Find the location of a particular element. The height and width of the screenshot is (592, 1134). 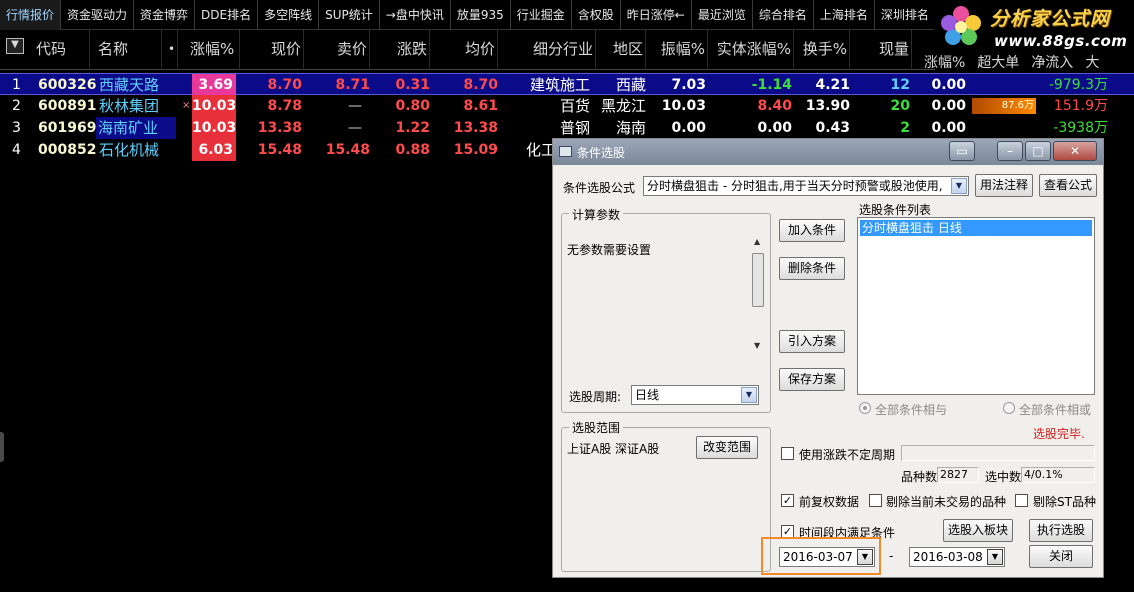

scroll-thumb is located at coordinates (758, 280).